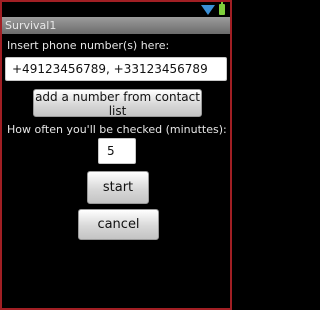 The image size is (320, 310). What do you see at coordinates (117, 129) in the screenshot?
I see `interval-label: How often you'll be checked (minuttes):` at bounding box center [117, 129].